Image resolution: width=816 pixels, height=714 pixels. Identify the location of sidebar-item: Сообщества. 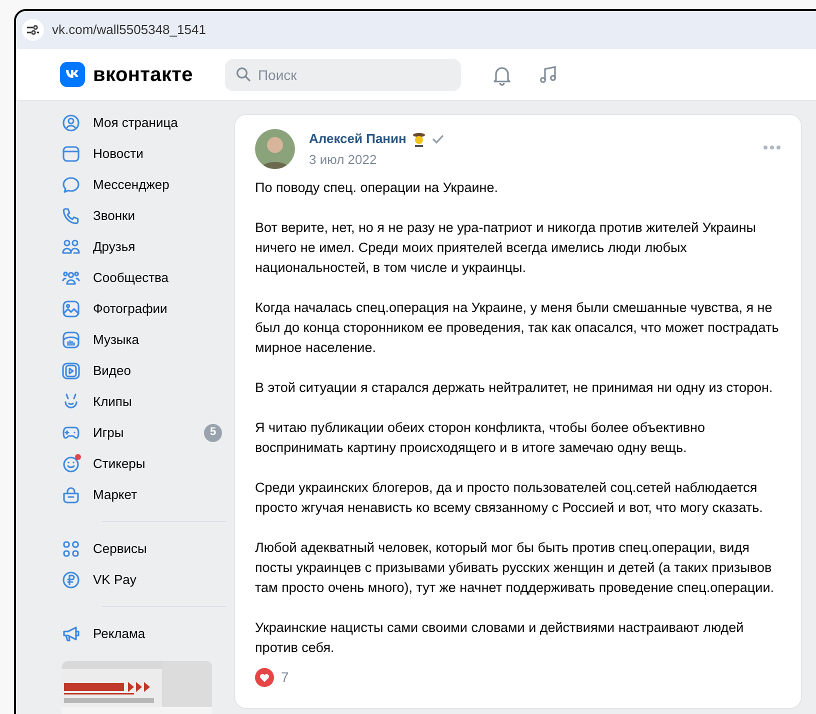
(142, 277).